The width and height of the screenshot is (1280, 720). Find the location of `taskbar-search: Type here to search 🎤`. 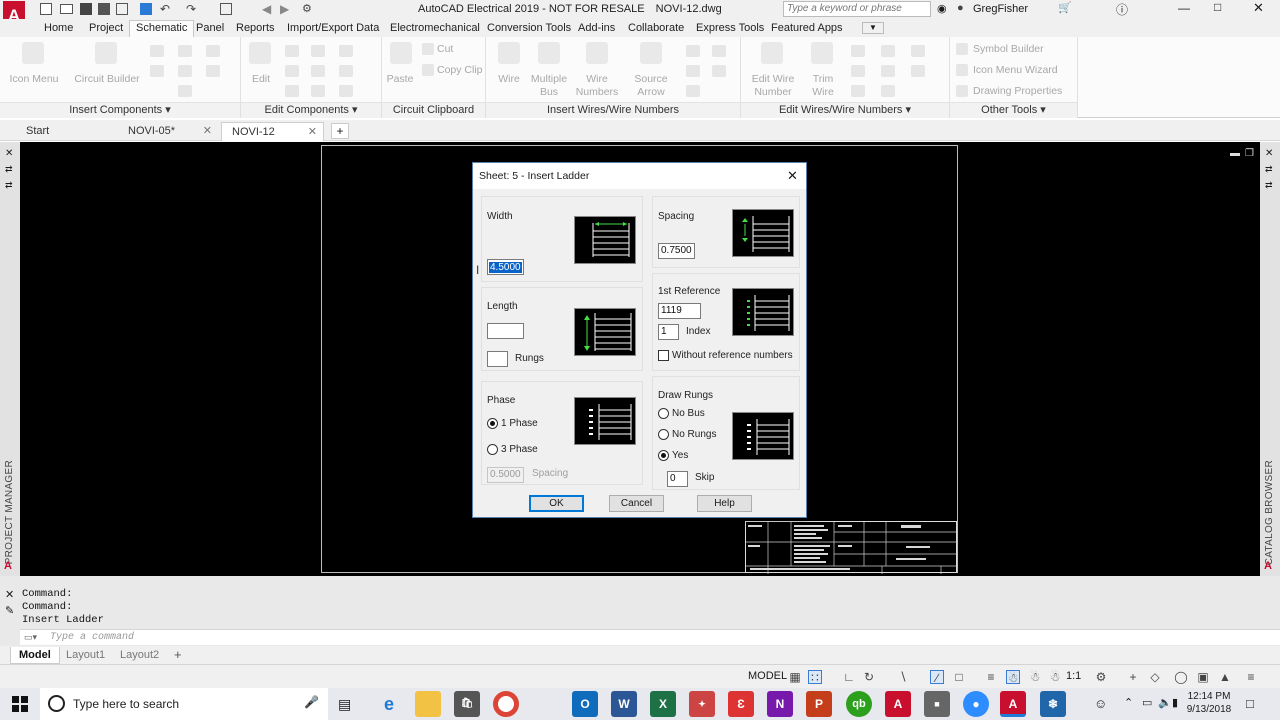

taskbar-search: Type here to search 🎤 is located at coordinates (184, 704).